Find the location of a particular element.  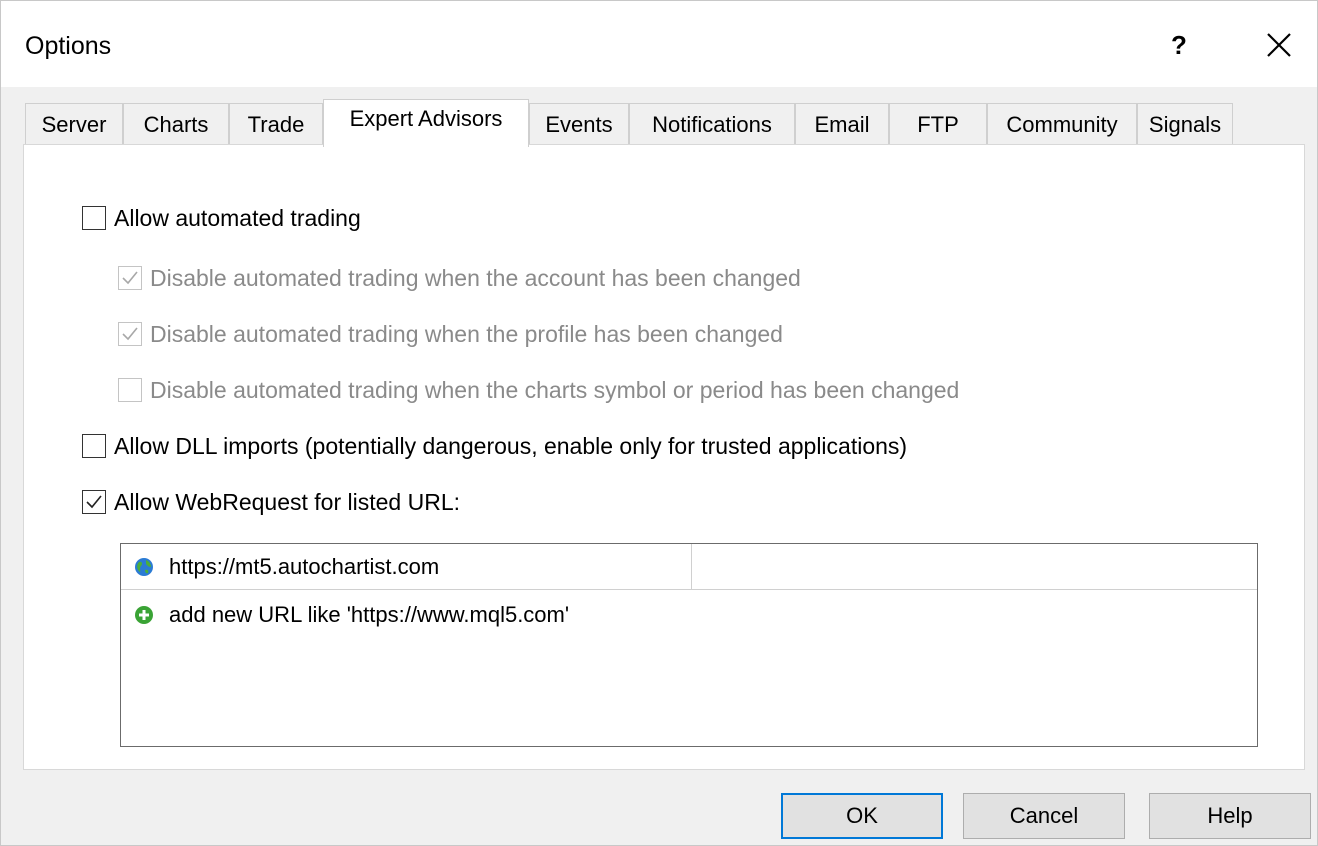

tab-notifications: Notifications is located at coordinates (712, 125).